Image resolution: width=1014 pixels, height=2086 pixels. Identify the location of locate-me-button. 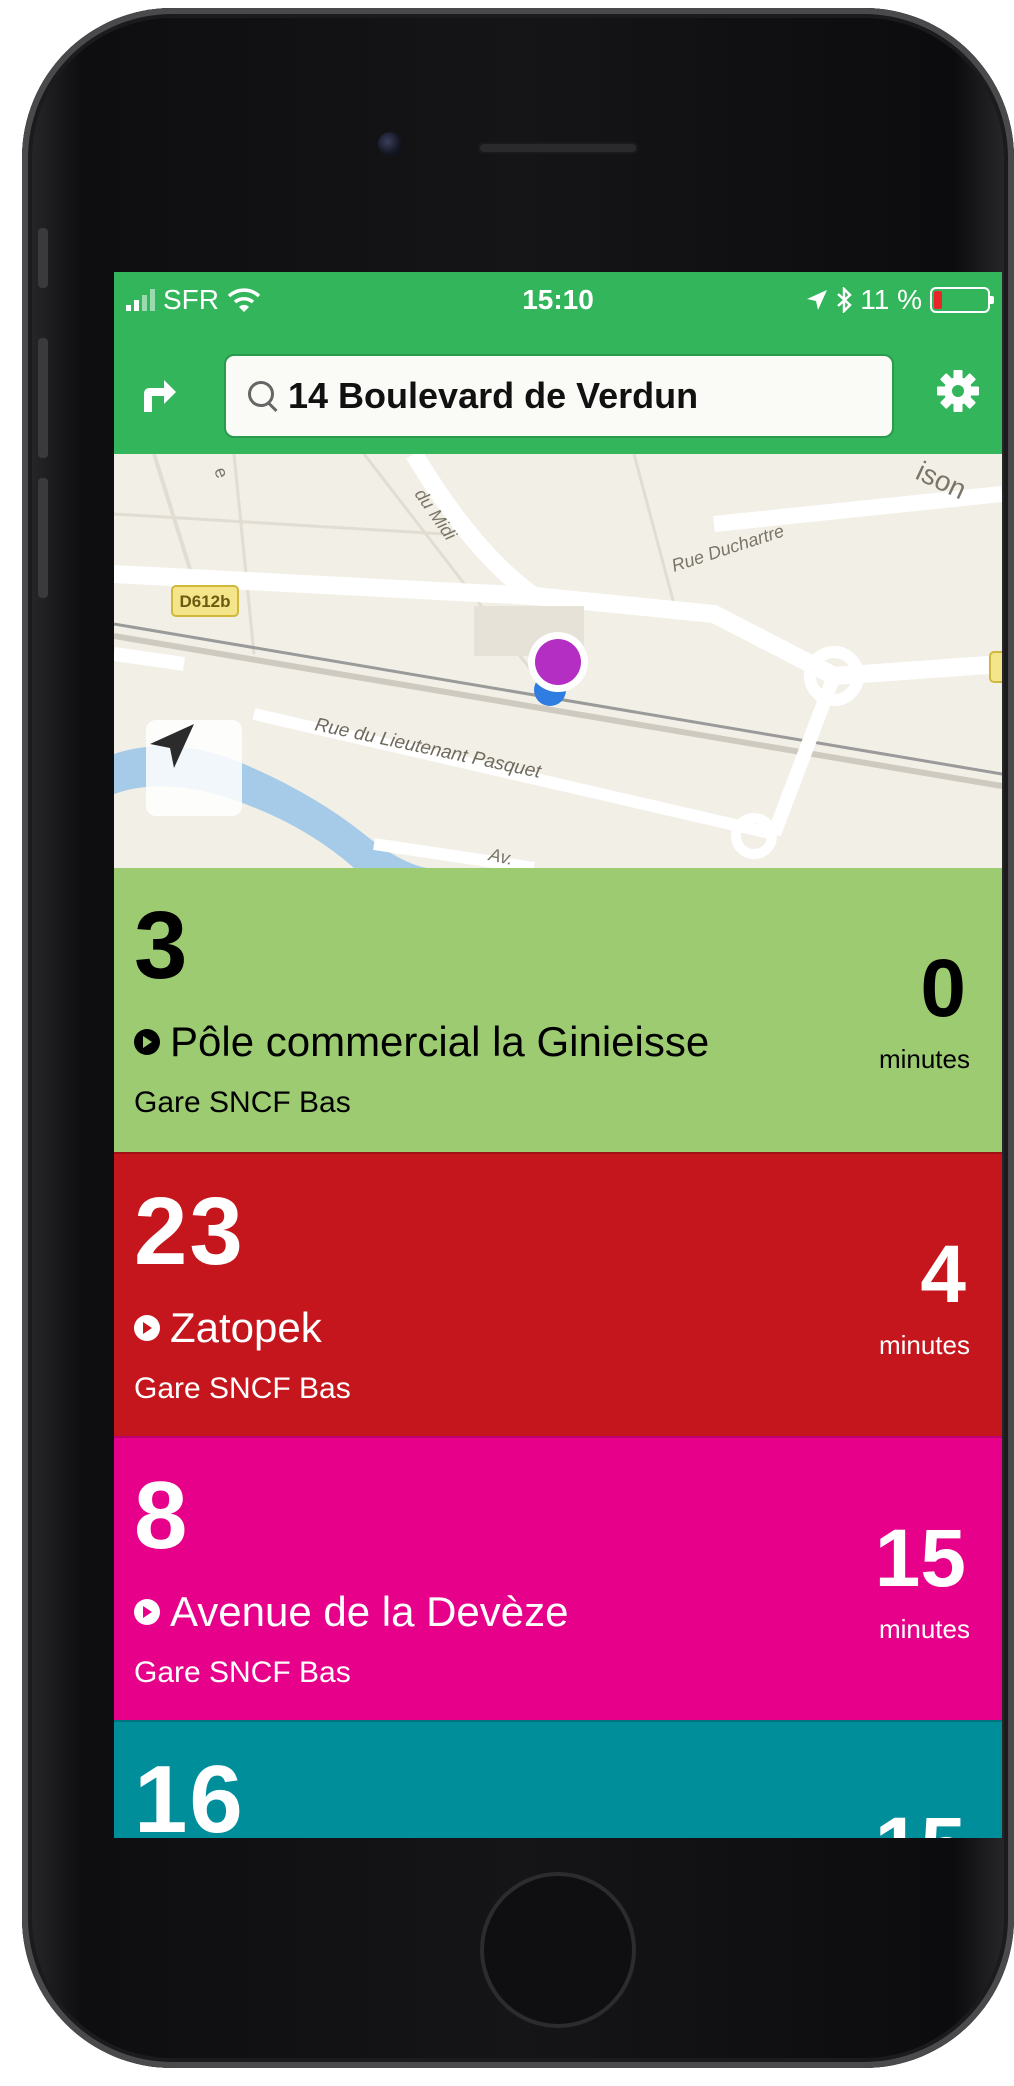
(194, 768).